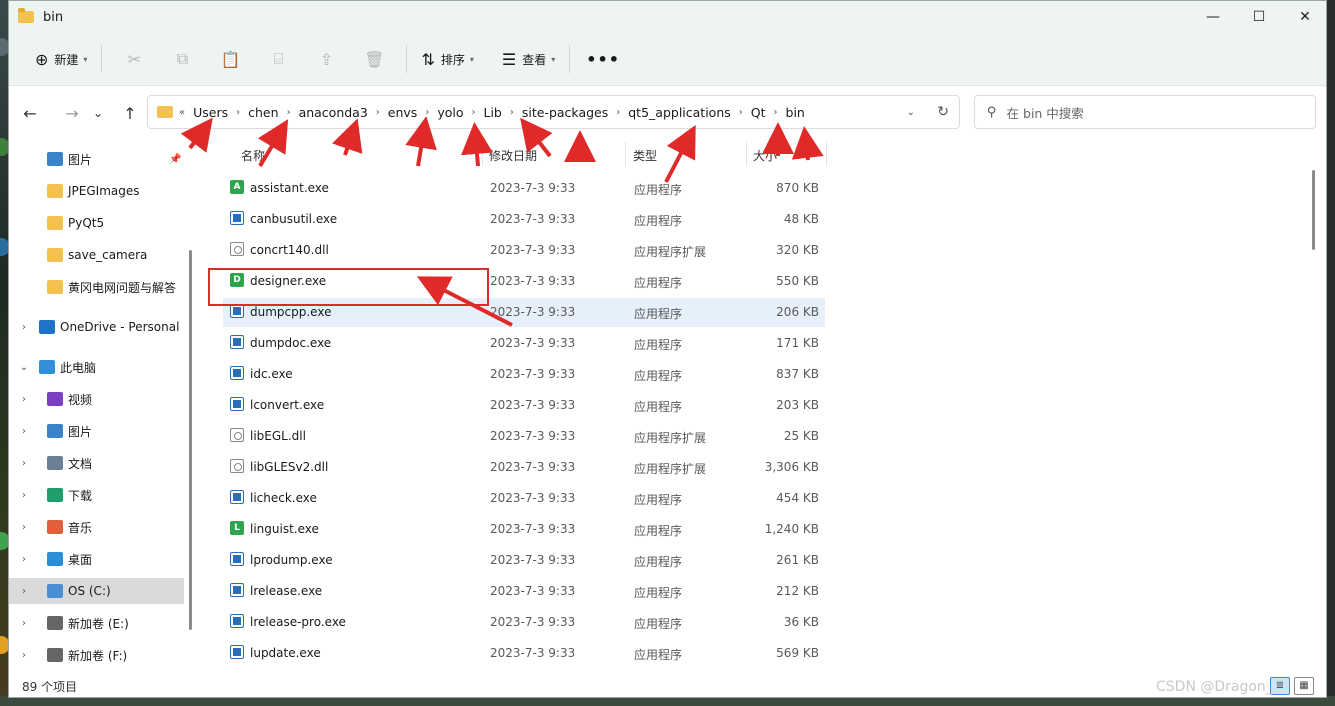  I want to click on sidebar-item: ⌄ 此电脑, so click(96, 367).